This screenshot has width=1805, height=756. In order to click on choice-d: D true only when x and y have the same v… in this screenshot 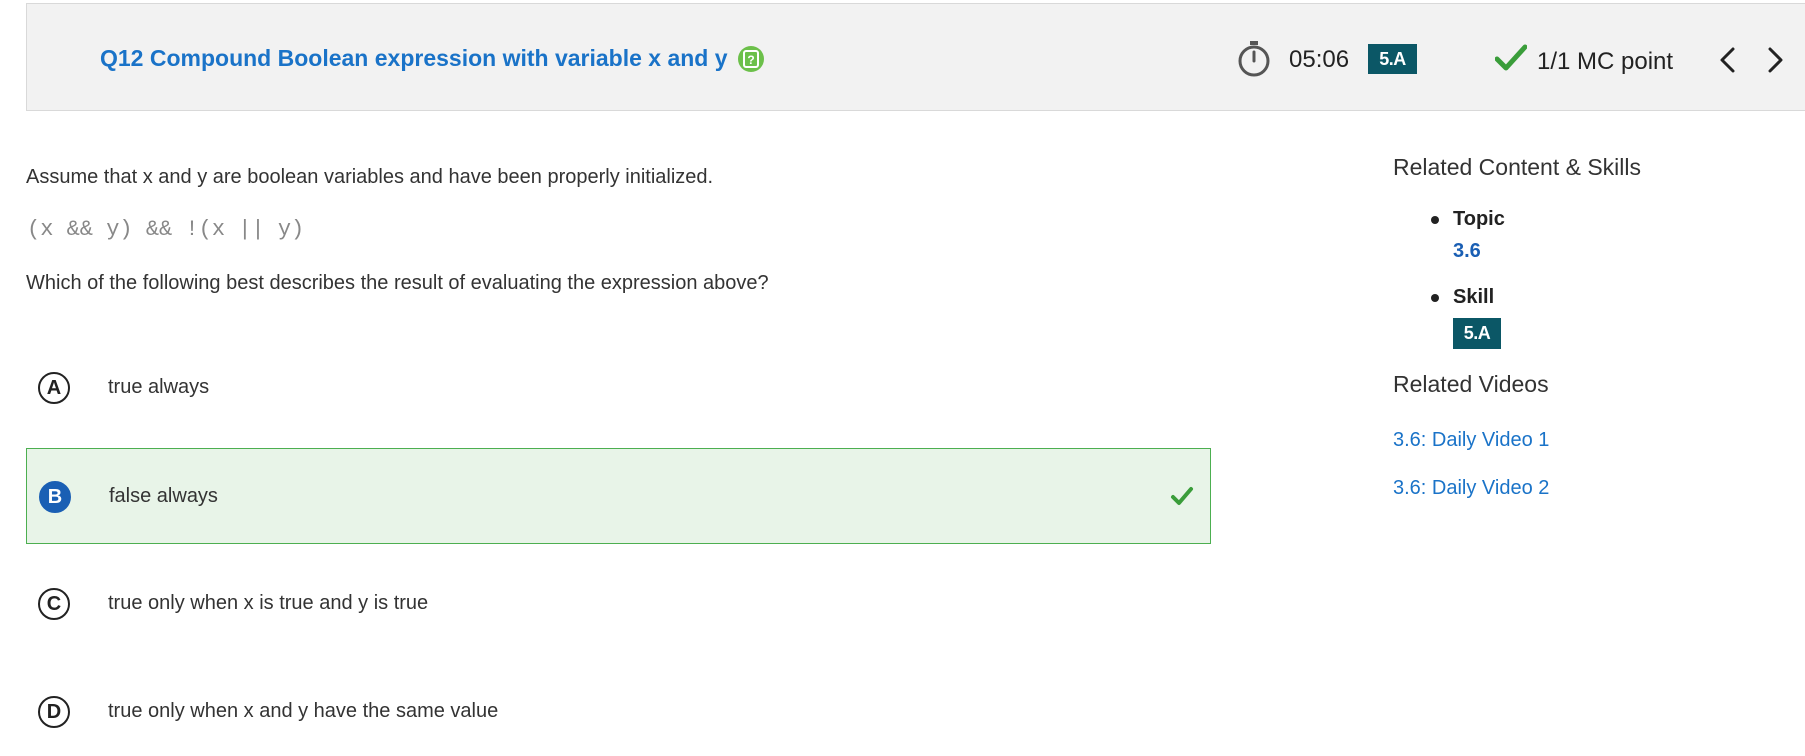, I will do `click(618, 710)`.